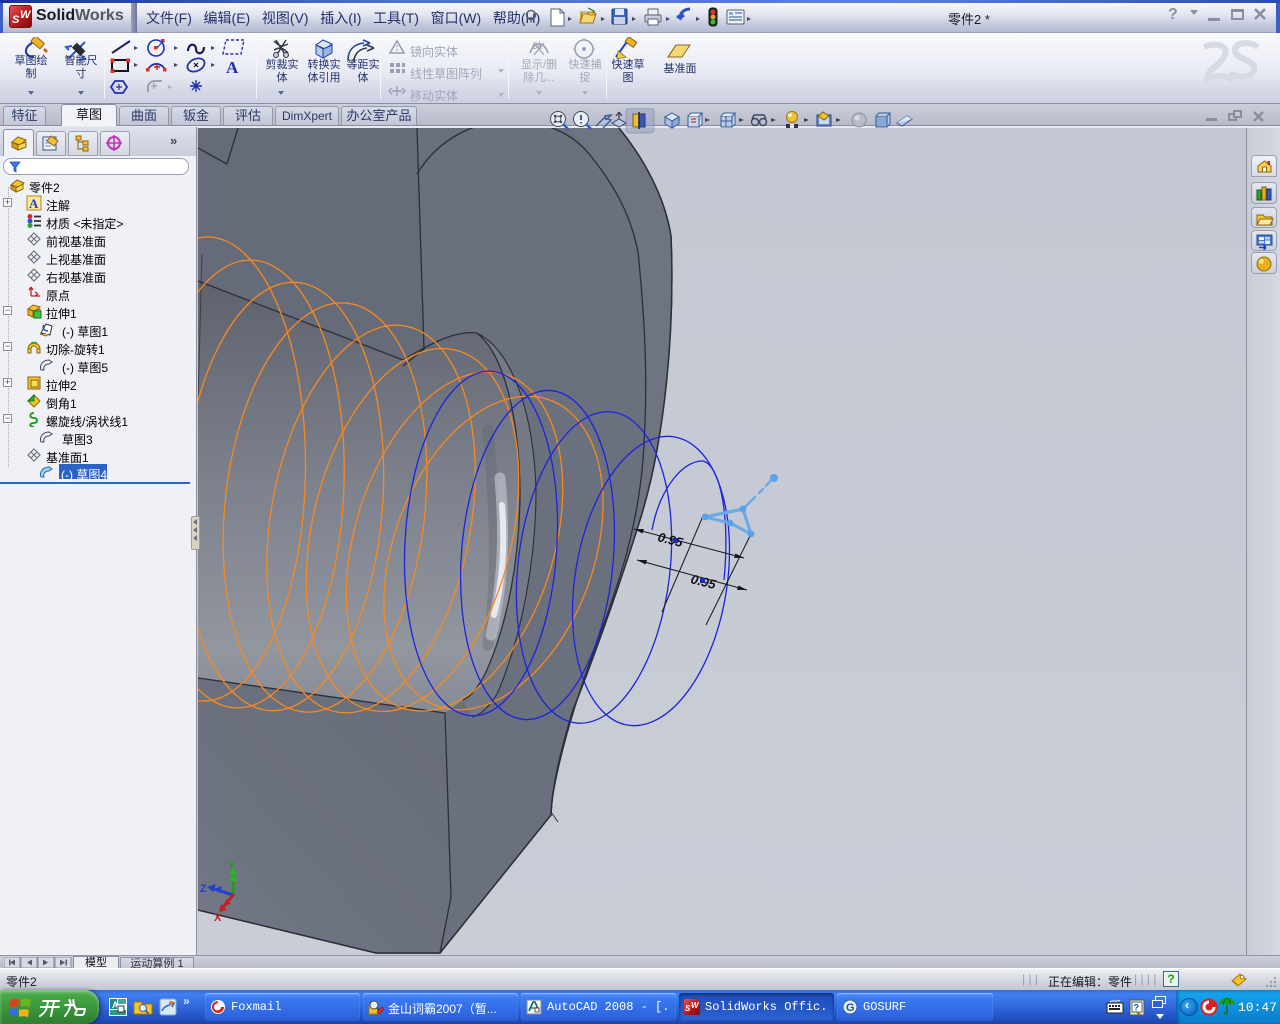 This screenshot has width=1280, height=1024. Describe the element at coordinates (538, 46) in the screenshot. I see `svg-text: 6k` at that location.